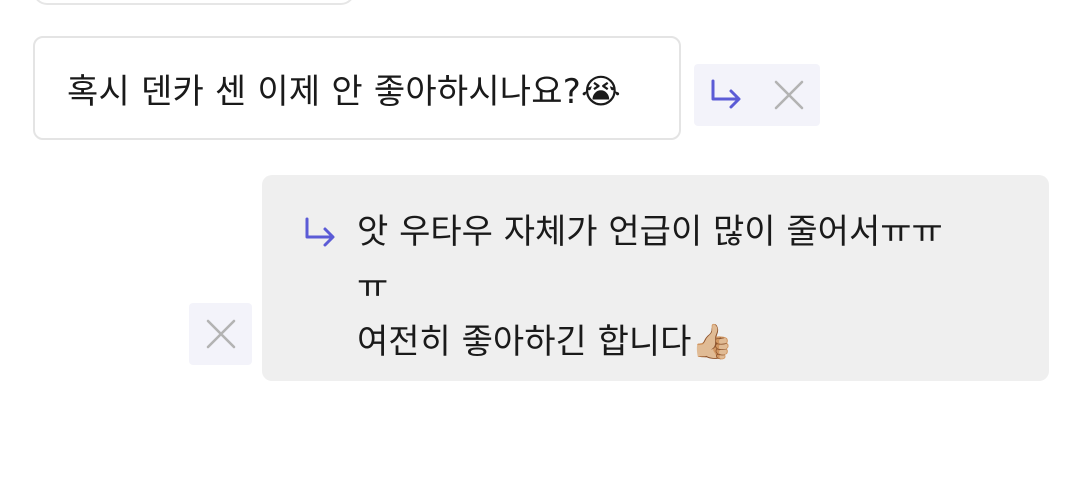 Image resolution: width=1080 pixels, height=477 pixels. I want to click on previous-message-bubble, so click(194, 2).